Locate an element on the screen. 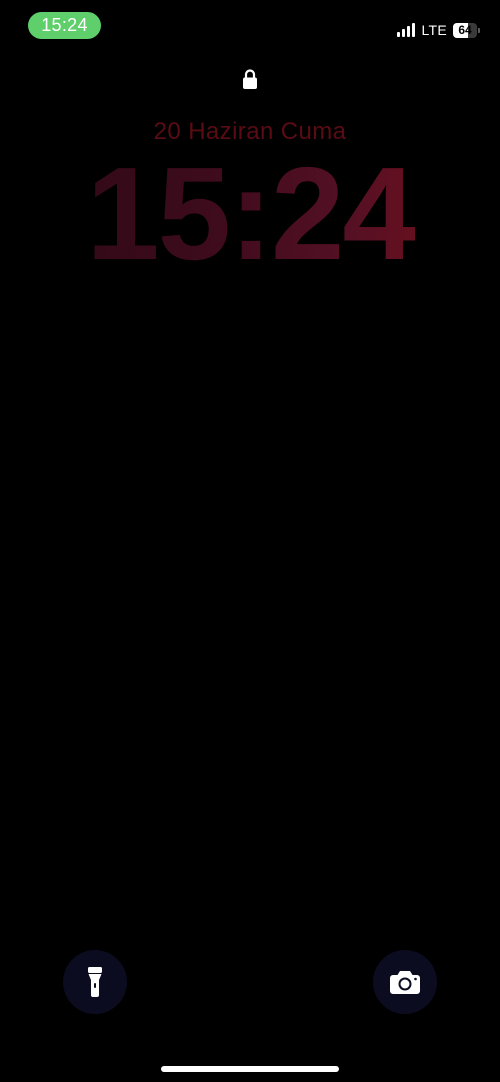 The width and height of the screenshot is (500, 1082). battery-percent: 64 is located at coordinates (465, 29).